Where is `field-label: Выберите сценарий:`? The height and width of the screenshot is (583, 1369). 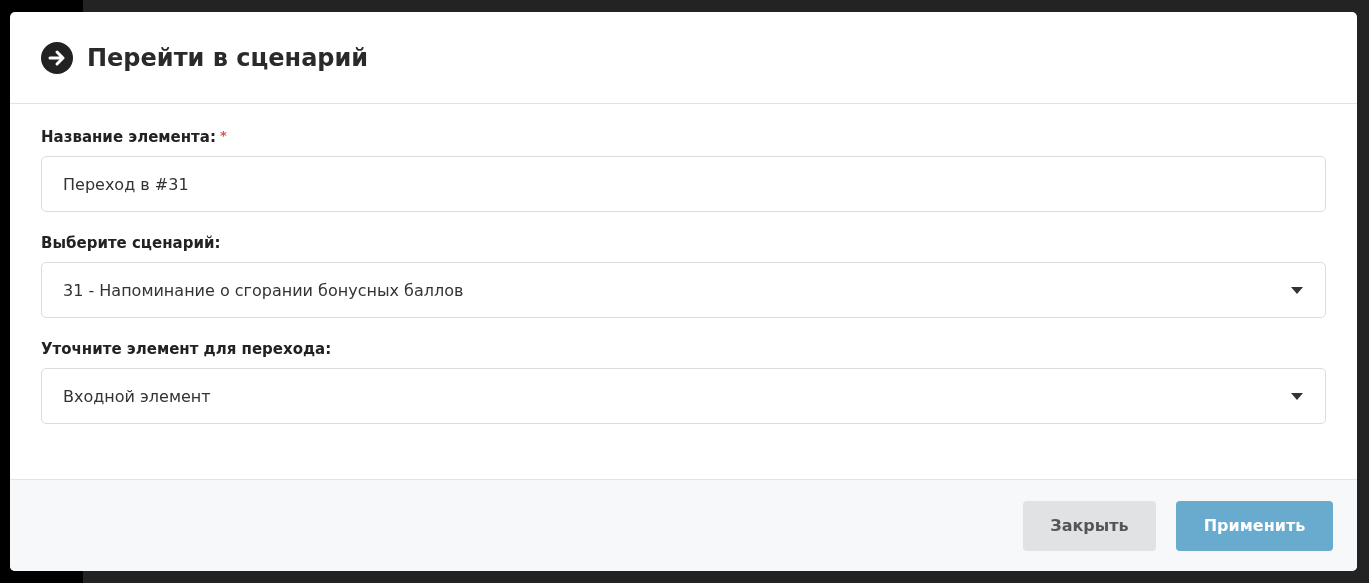 field-label: Выберите сценарий: is located at coordinates (131, 243).